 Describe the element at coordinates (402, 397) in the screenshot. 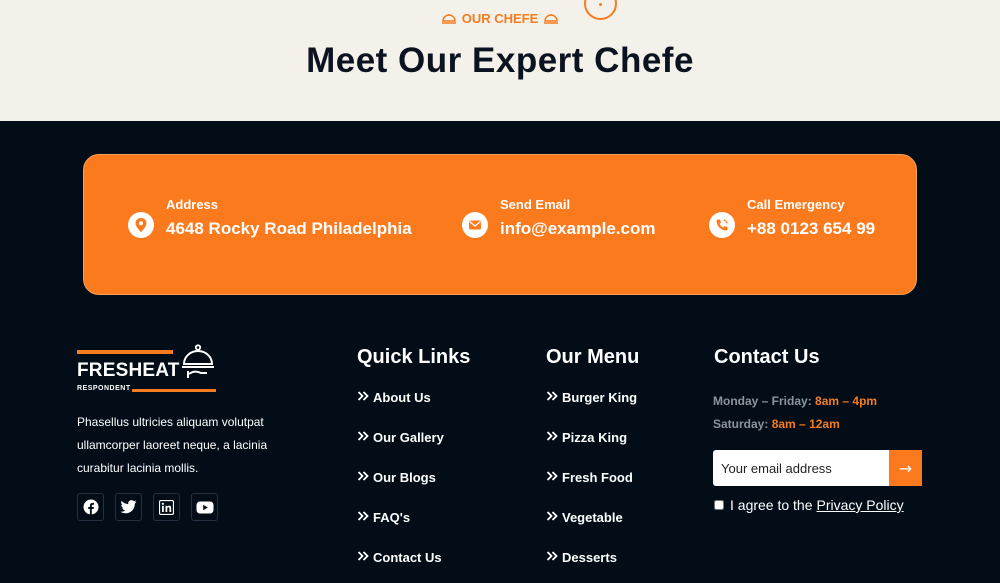

I see `link-label: About Us` at that location.